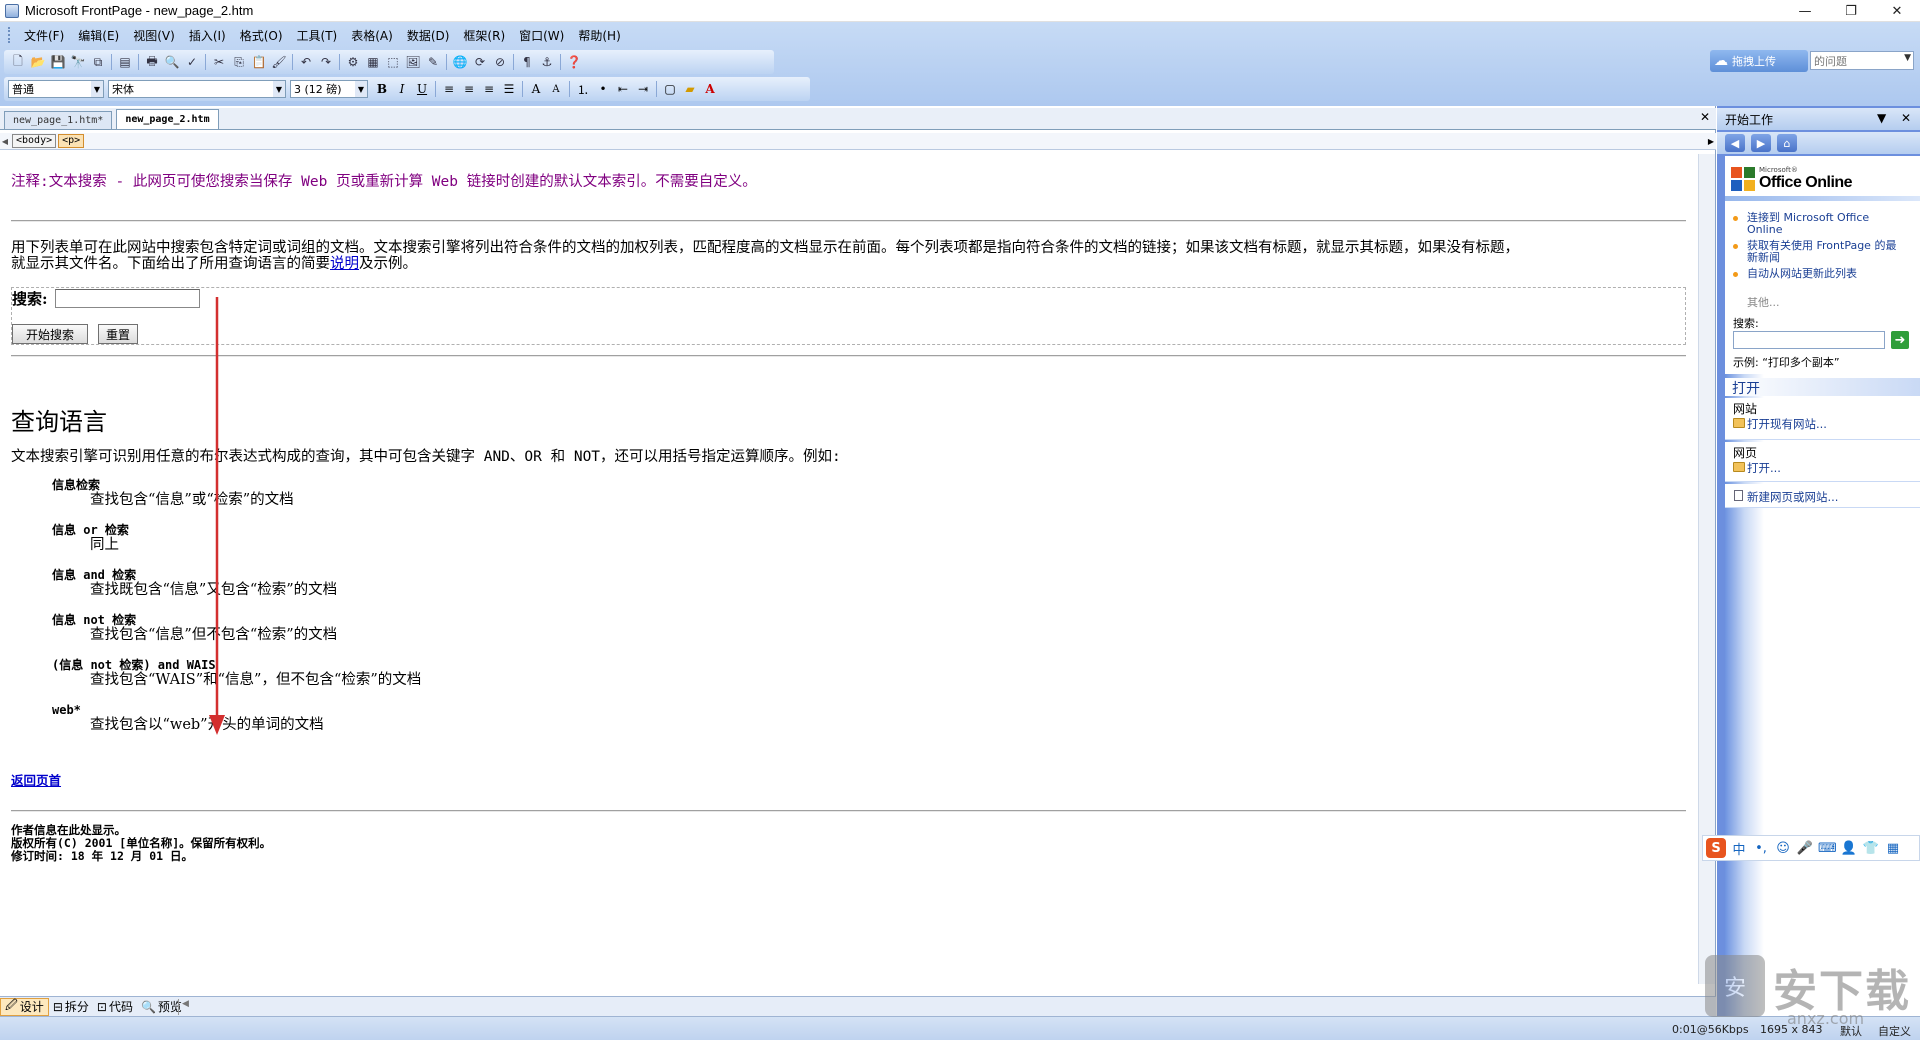 The image size is (1920, 1040). Describe the element at coordinates (50, 334) in the screenshot. I see `start-search-button: 开始搜索` at that location.